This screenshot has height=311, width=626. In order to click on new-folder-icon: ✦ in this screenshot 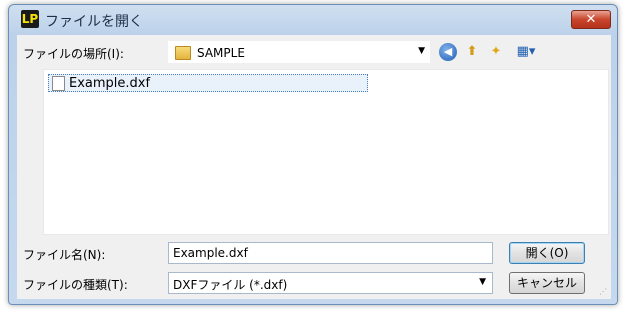, I will do `click(496, 52)`.